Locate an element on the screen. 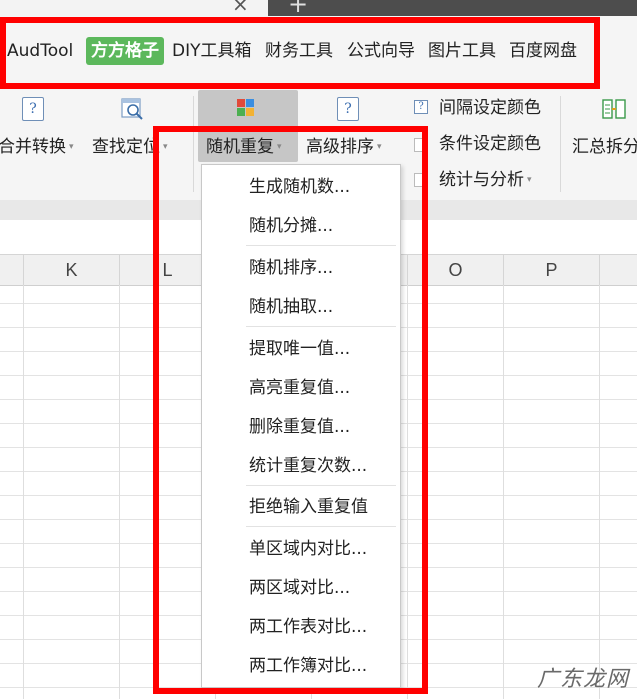 The height and width of the screenshot is (699, 637). merge-convert-label: 合并转换 is located at coordinates (33, 147).